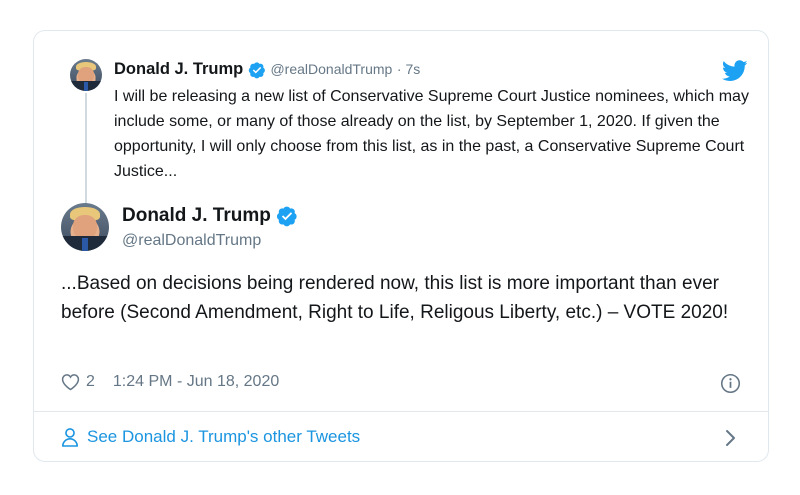 This screenshot has height=495, width=800. I want to click on footer-divider, so click(401, 411).